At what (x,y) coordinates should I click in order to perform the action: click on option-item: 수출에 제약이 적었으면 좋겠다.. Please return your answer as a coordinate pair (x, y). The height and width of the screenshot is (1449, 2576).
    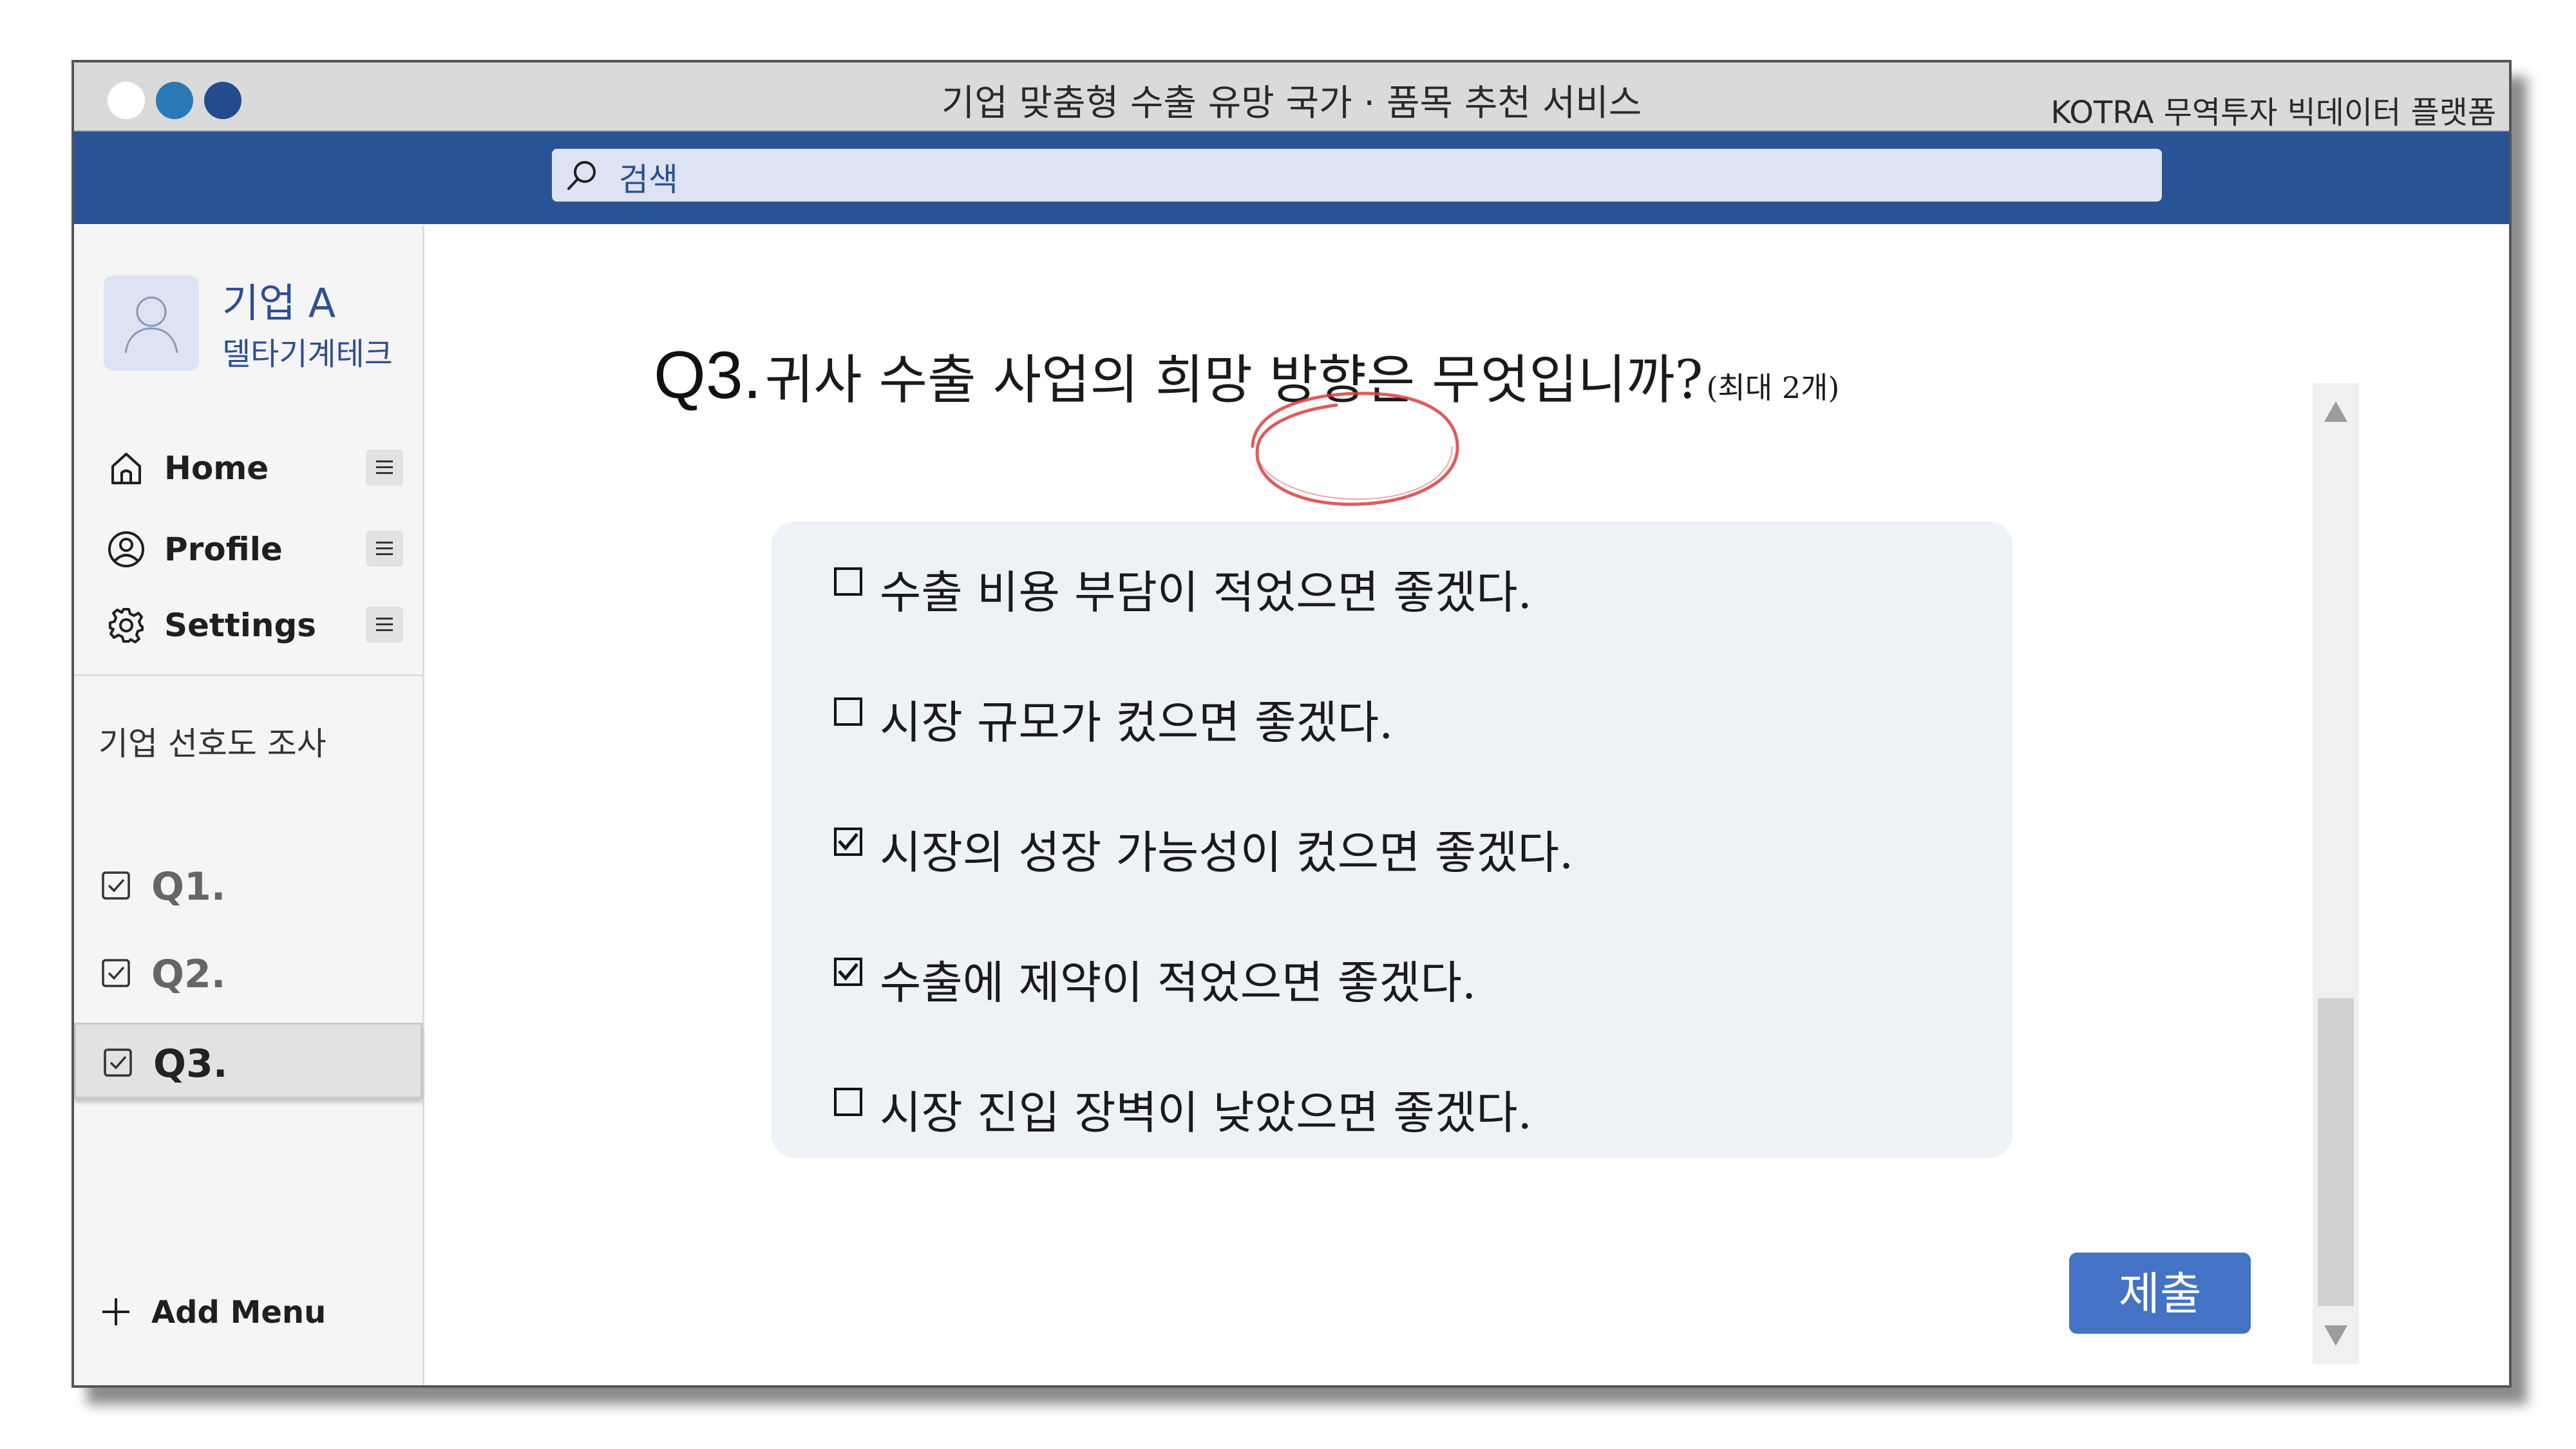
    Looking at the image, I should click on (1413, 976).